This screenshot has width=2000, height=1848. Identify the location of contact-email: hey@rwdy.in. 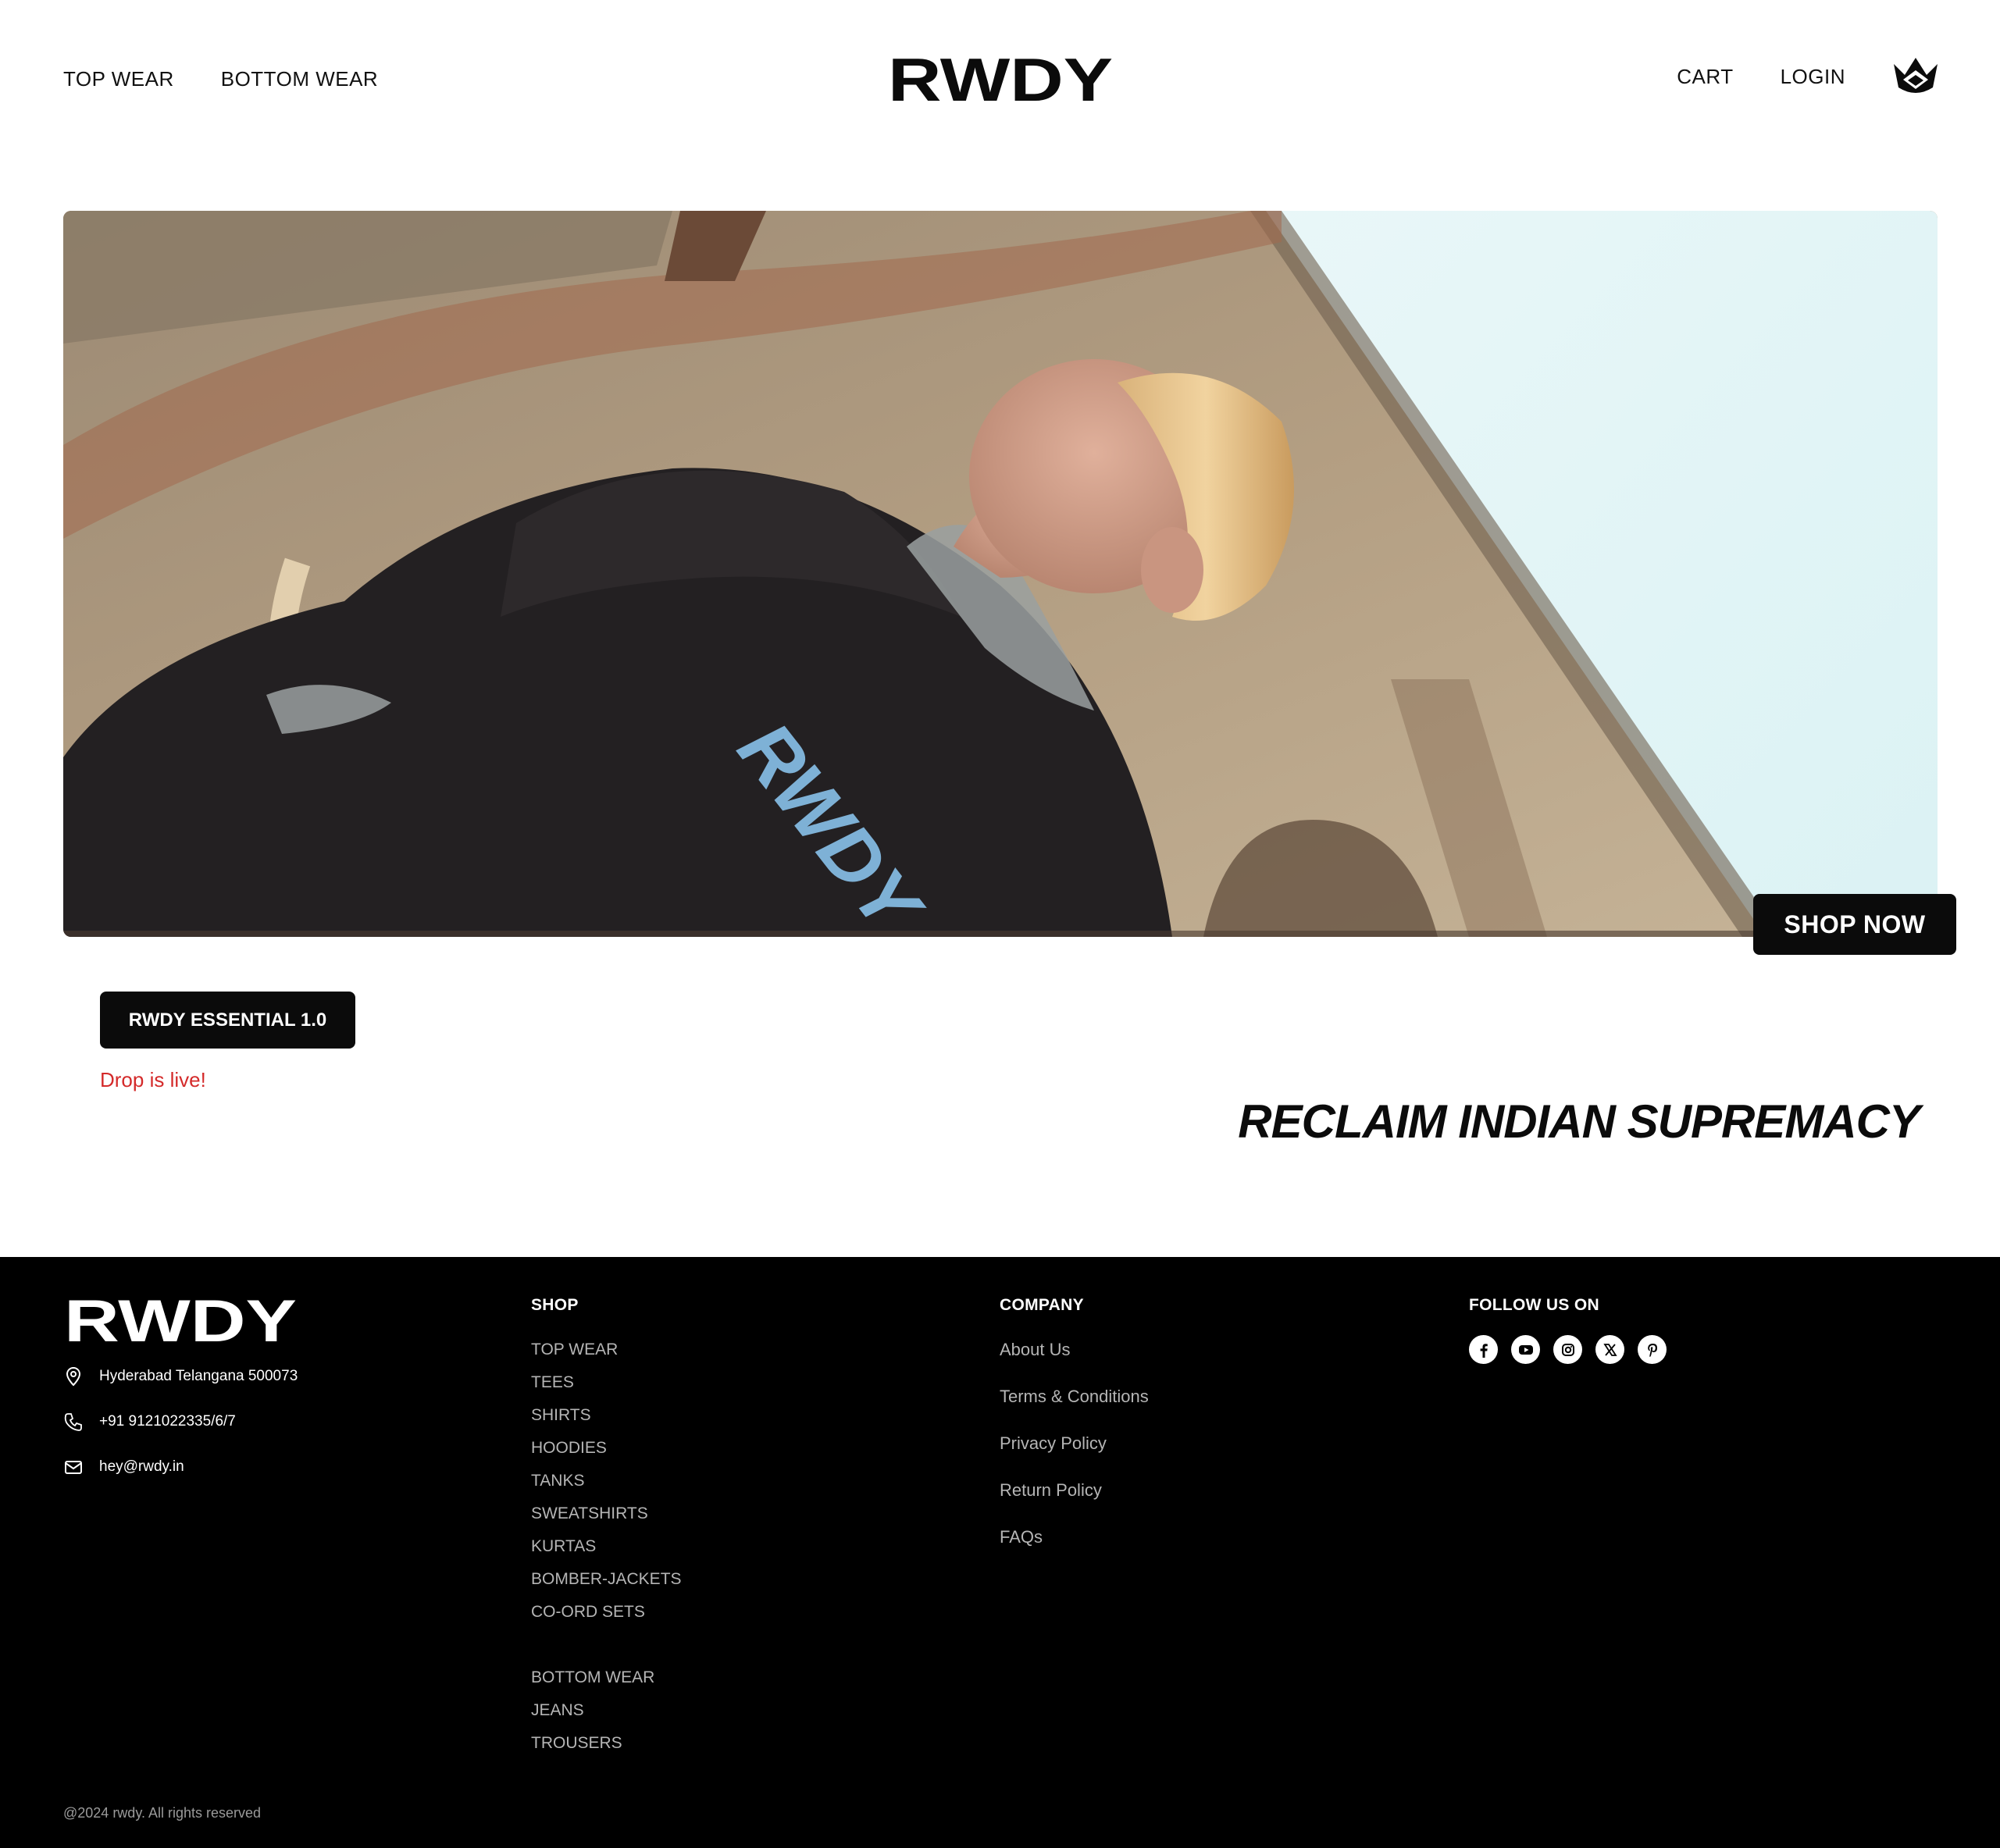
(123, 1467).